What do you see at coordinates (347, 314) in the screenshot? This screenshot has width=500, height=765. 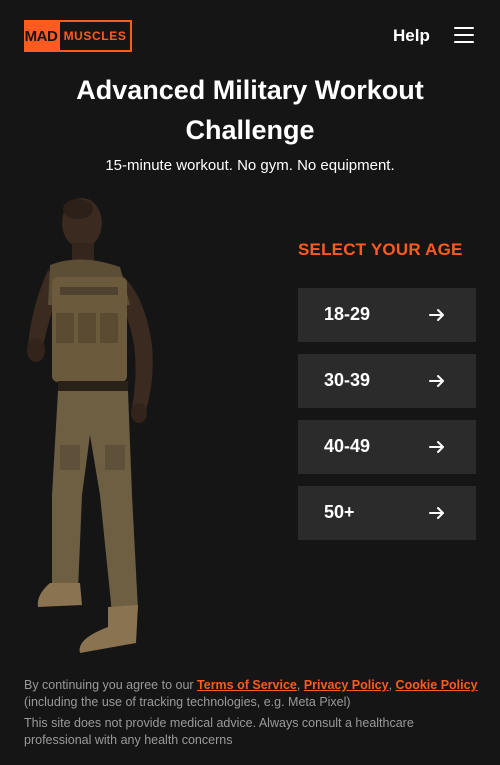 I see `age-option-label: 18-29` at bounding box center [347, 314].